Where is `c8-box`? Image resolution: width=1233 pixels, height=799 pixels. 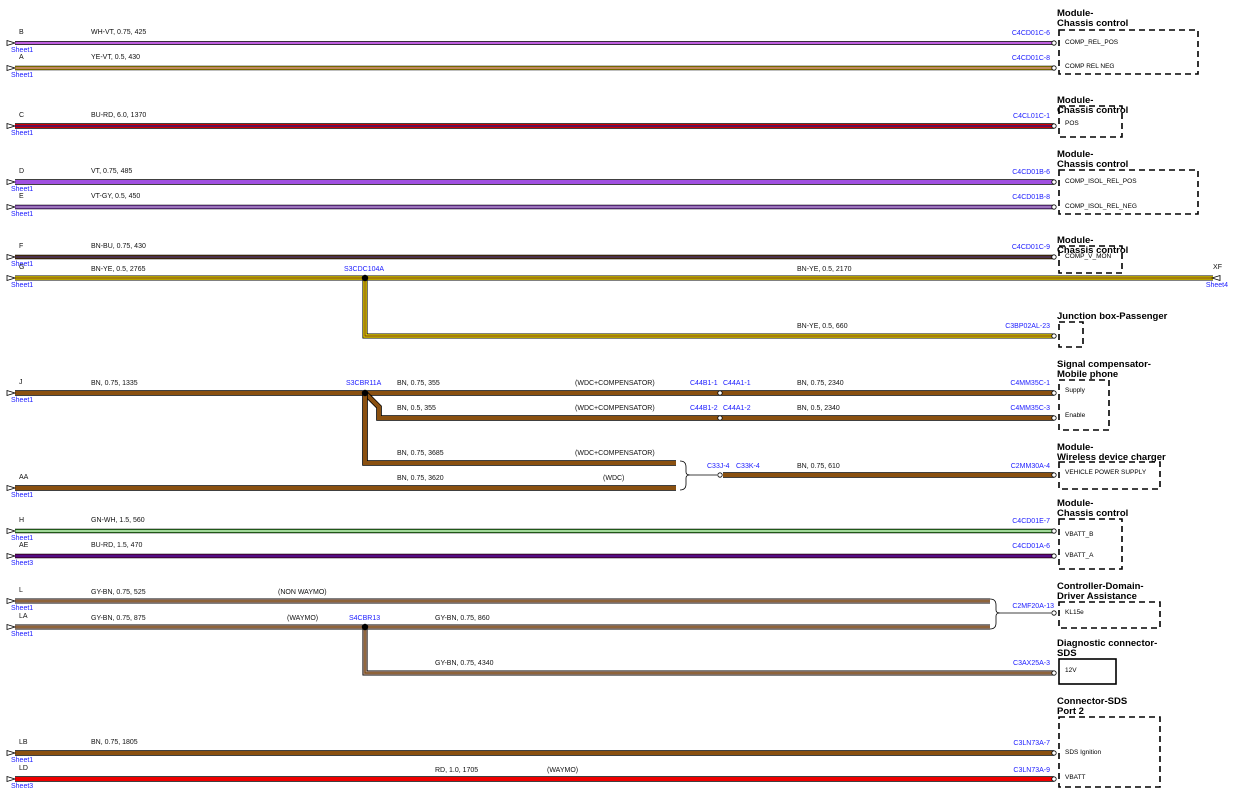 c8-box is located at coordinates (1090, 544).